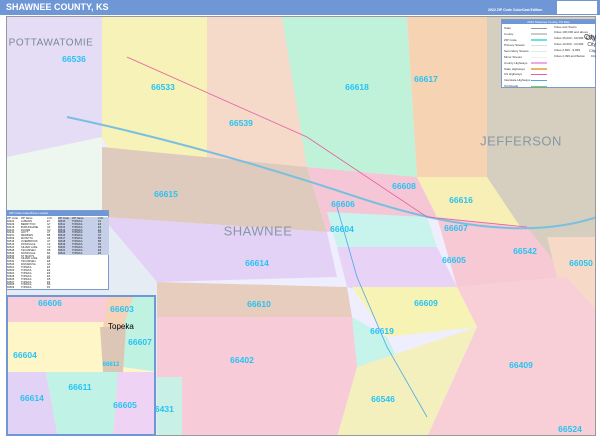 The image size is (600, 436). What do you see at coordinates (525, 74) in the screenshot?
I see `legend-item: US Highways` at bounding box center [525, 74].